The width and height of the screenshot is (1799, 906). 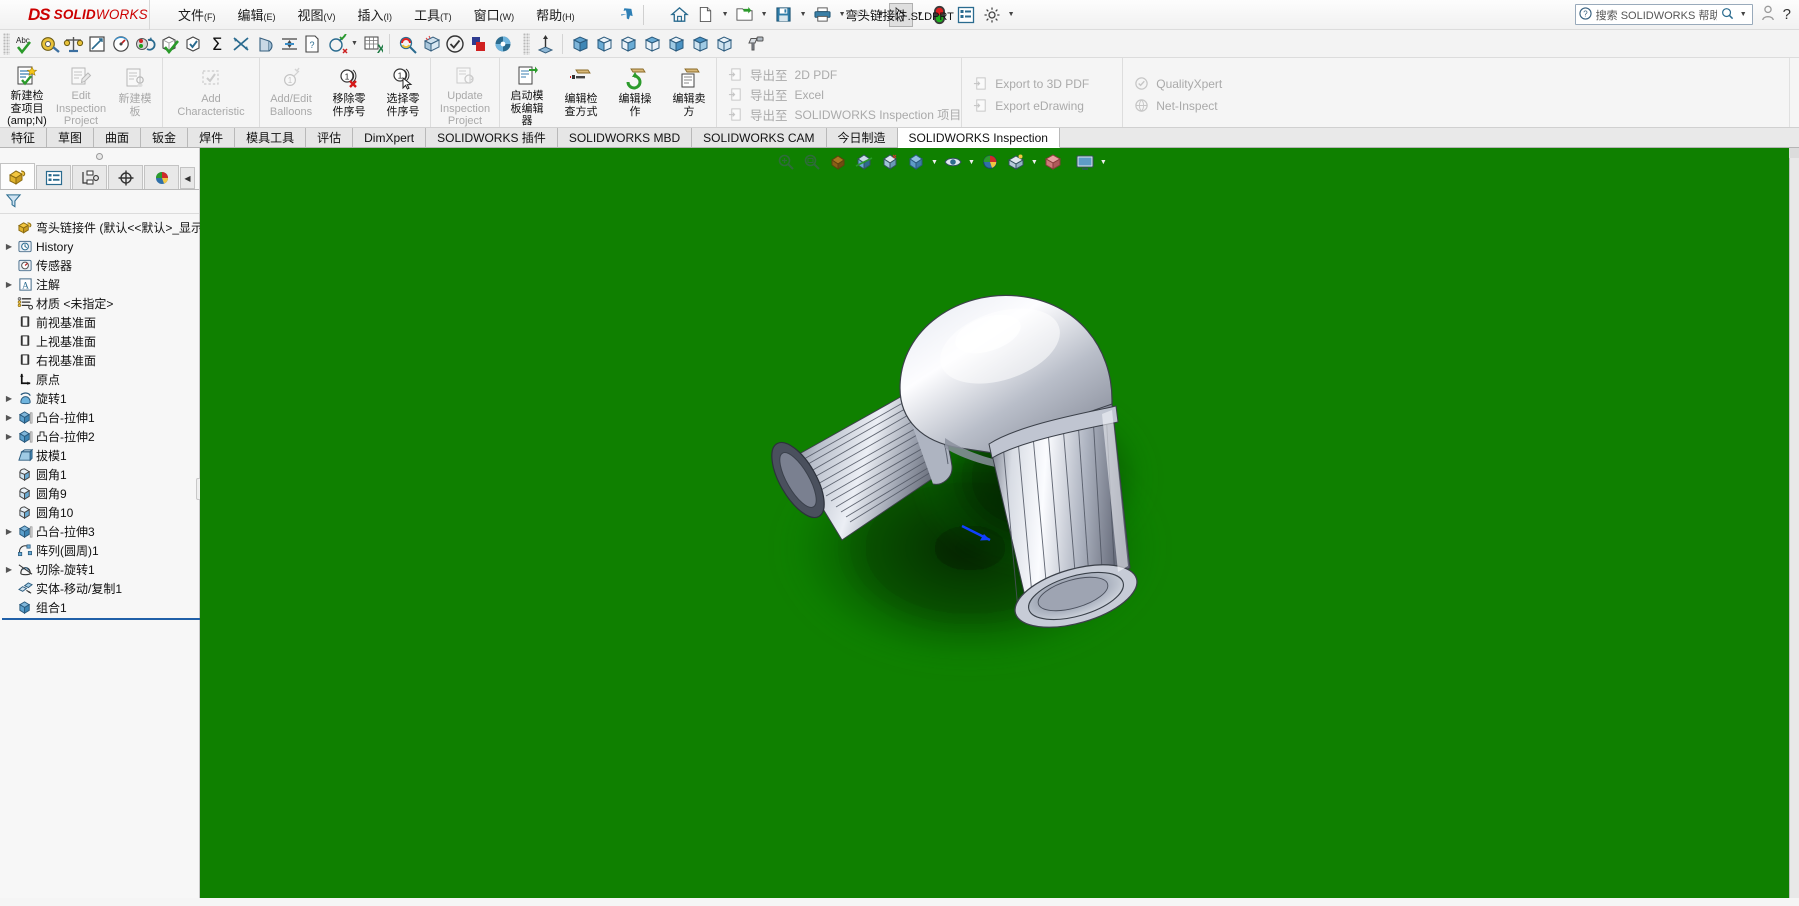 I want to click on tree-node-fillet1: 圆角1, so click(x=100, y=474).